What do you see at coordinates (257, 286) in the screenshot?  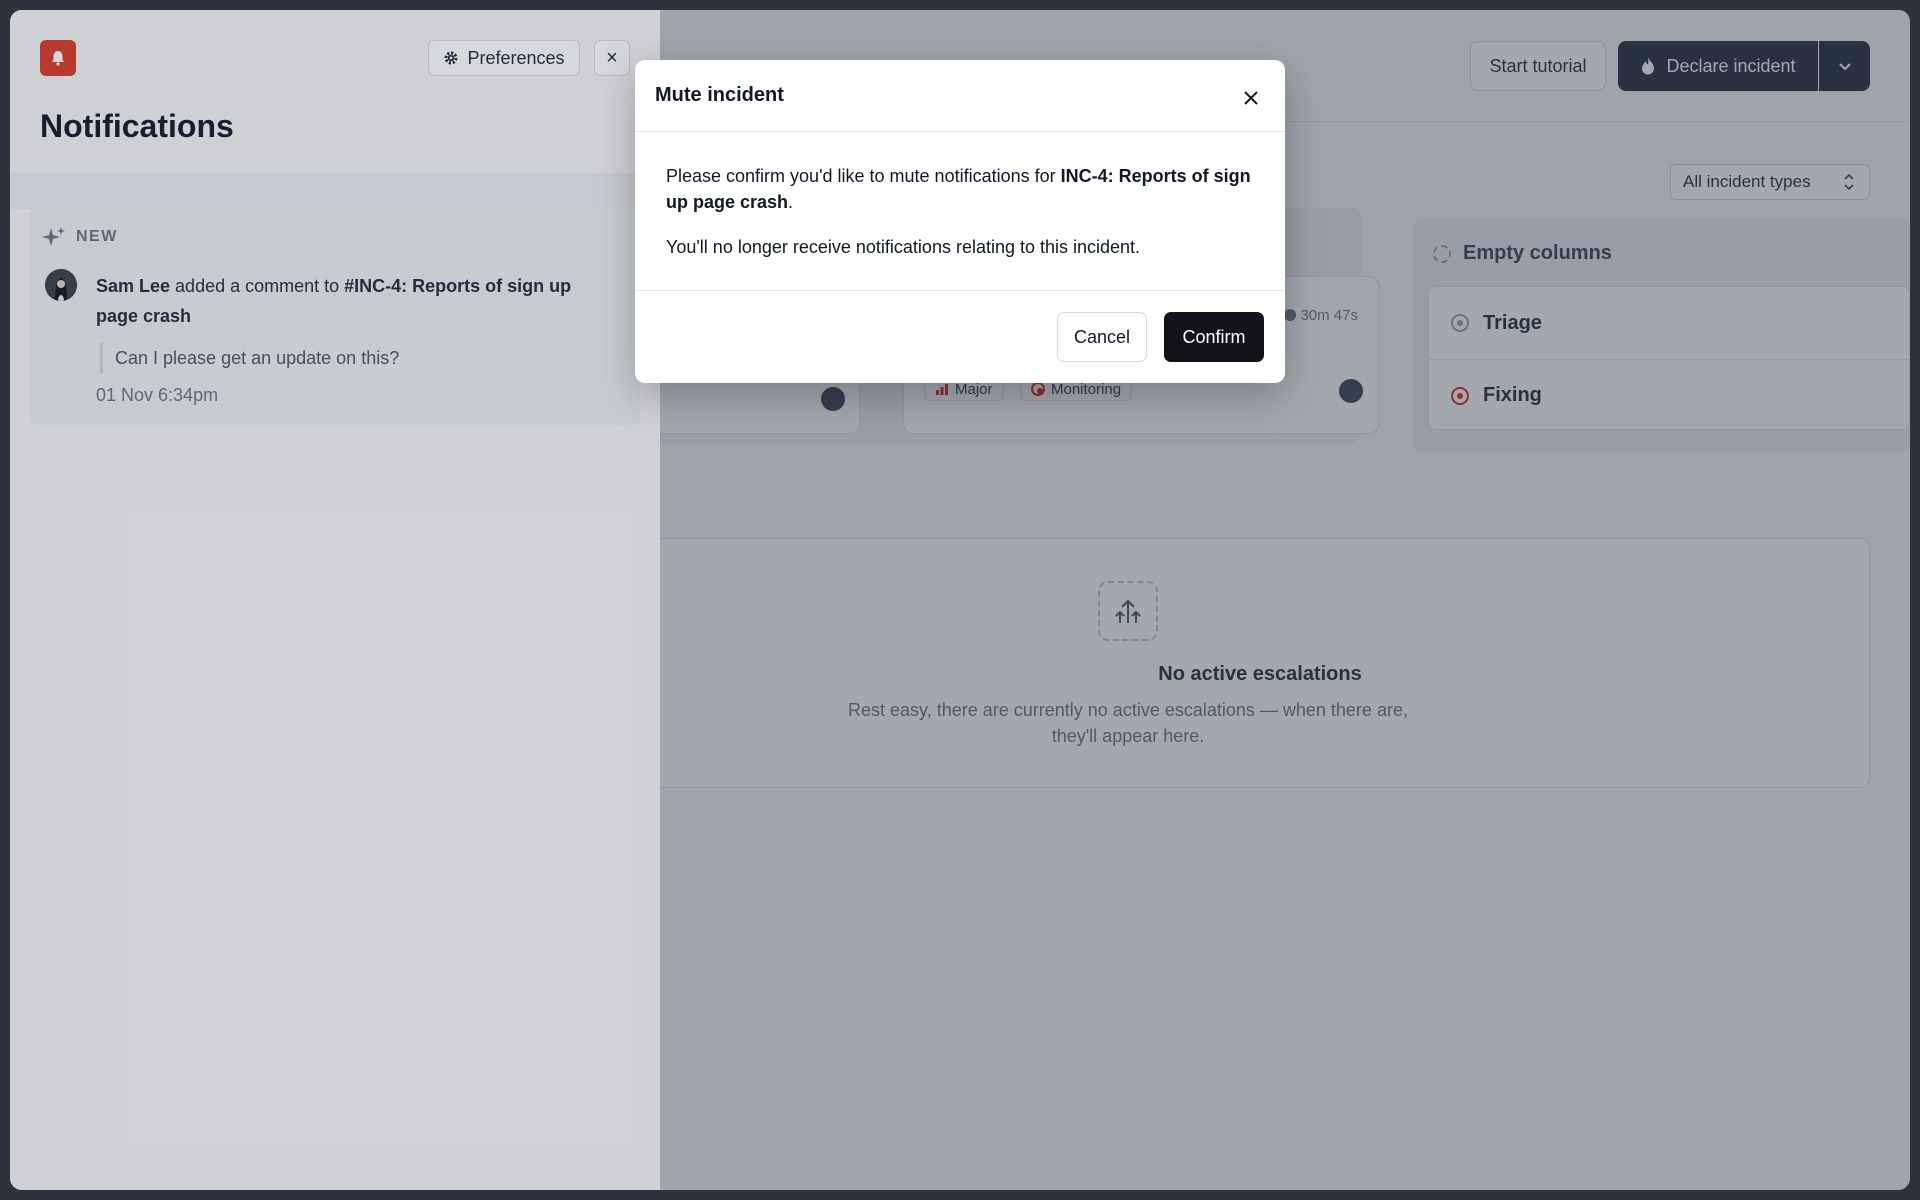 I see `notification-action: added a comment to` at bounding box center [257, 286].